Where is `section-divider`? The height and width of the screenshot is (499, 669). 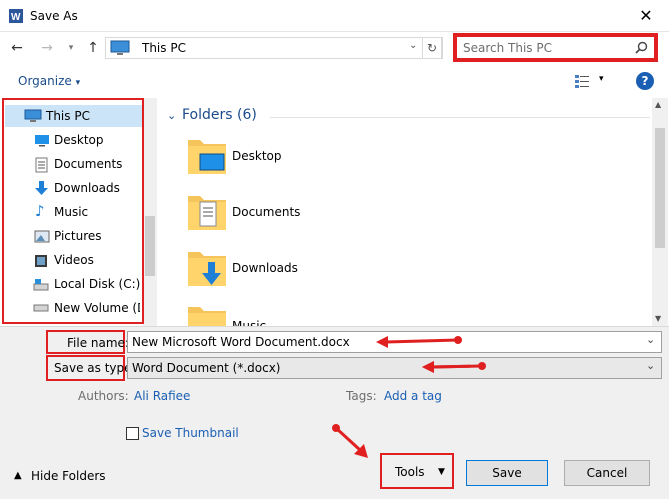
section-divider is located at coordinates (460, 117).